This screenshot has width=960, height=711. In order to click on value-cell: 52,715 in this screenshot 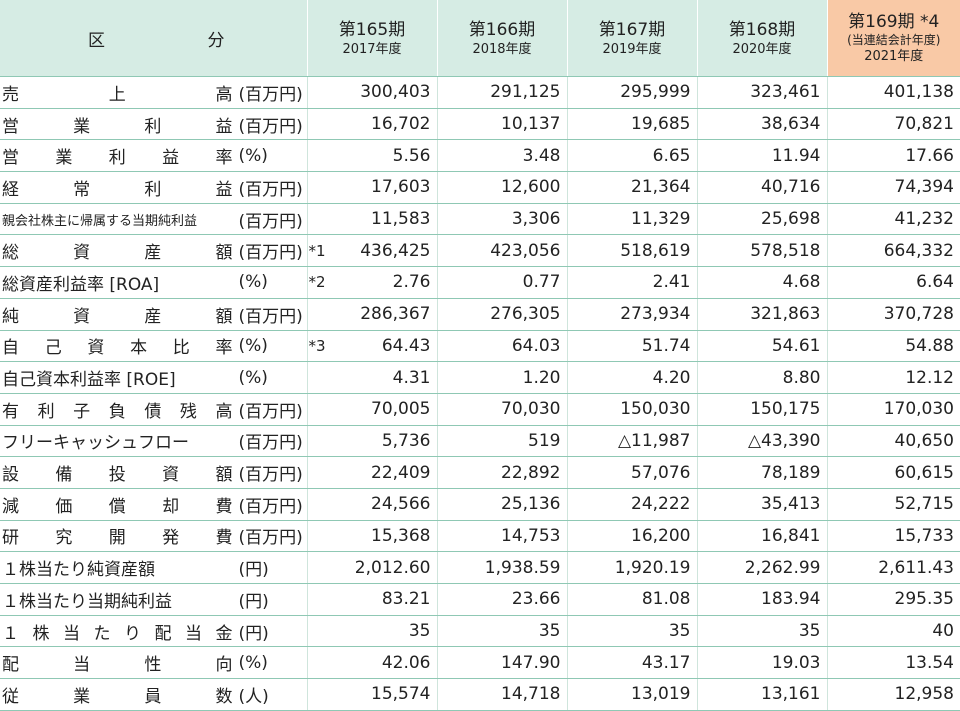, I will do `click(893, 504)`.